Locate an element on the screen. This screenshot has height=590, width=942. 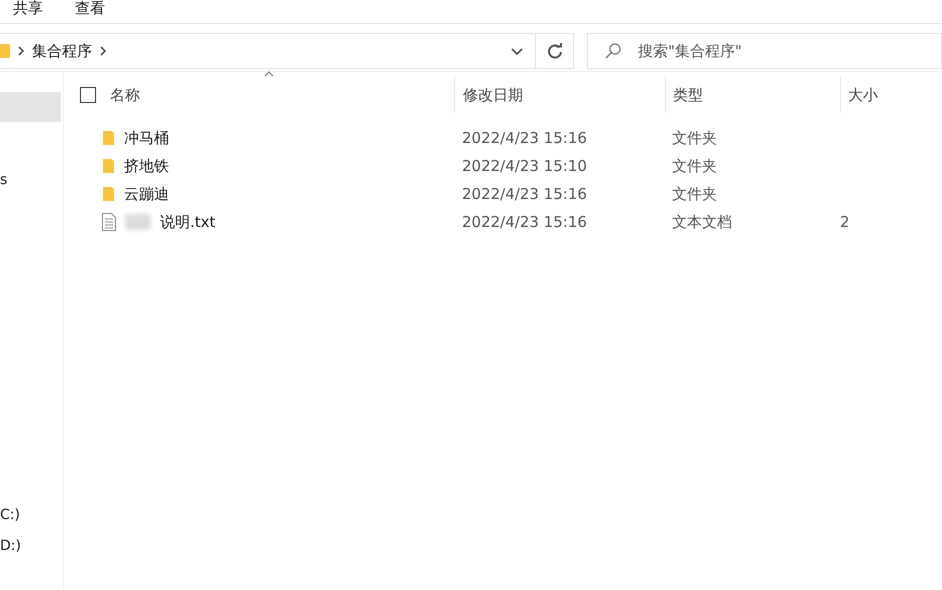
ribbon-tab: 查看 is located at coordinates (90, 8).